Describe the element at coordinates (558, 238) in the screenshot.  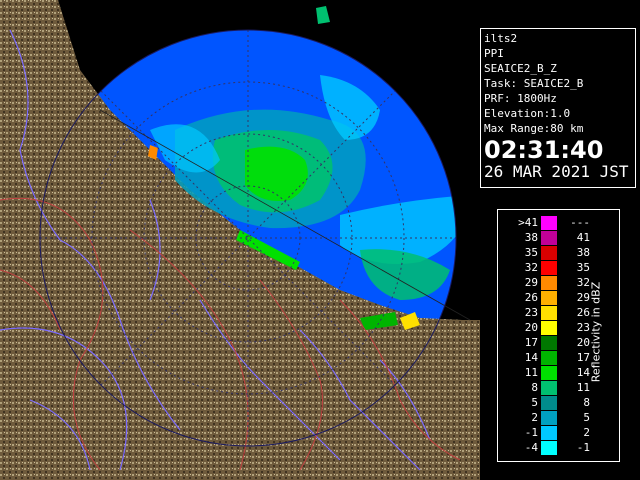
I see `legend-row: 38 41` at that location.